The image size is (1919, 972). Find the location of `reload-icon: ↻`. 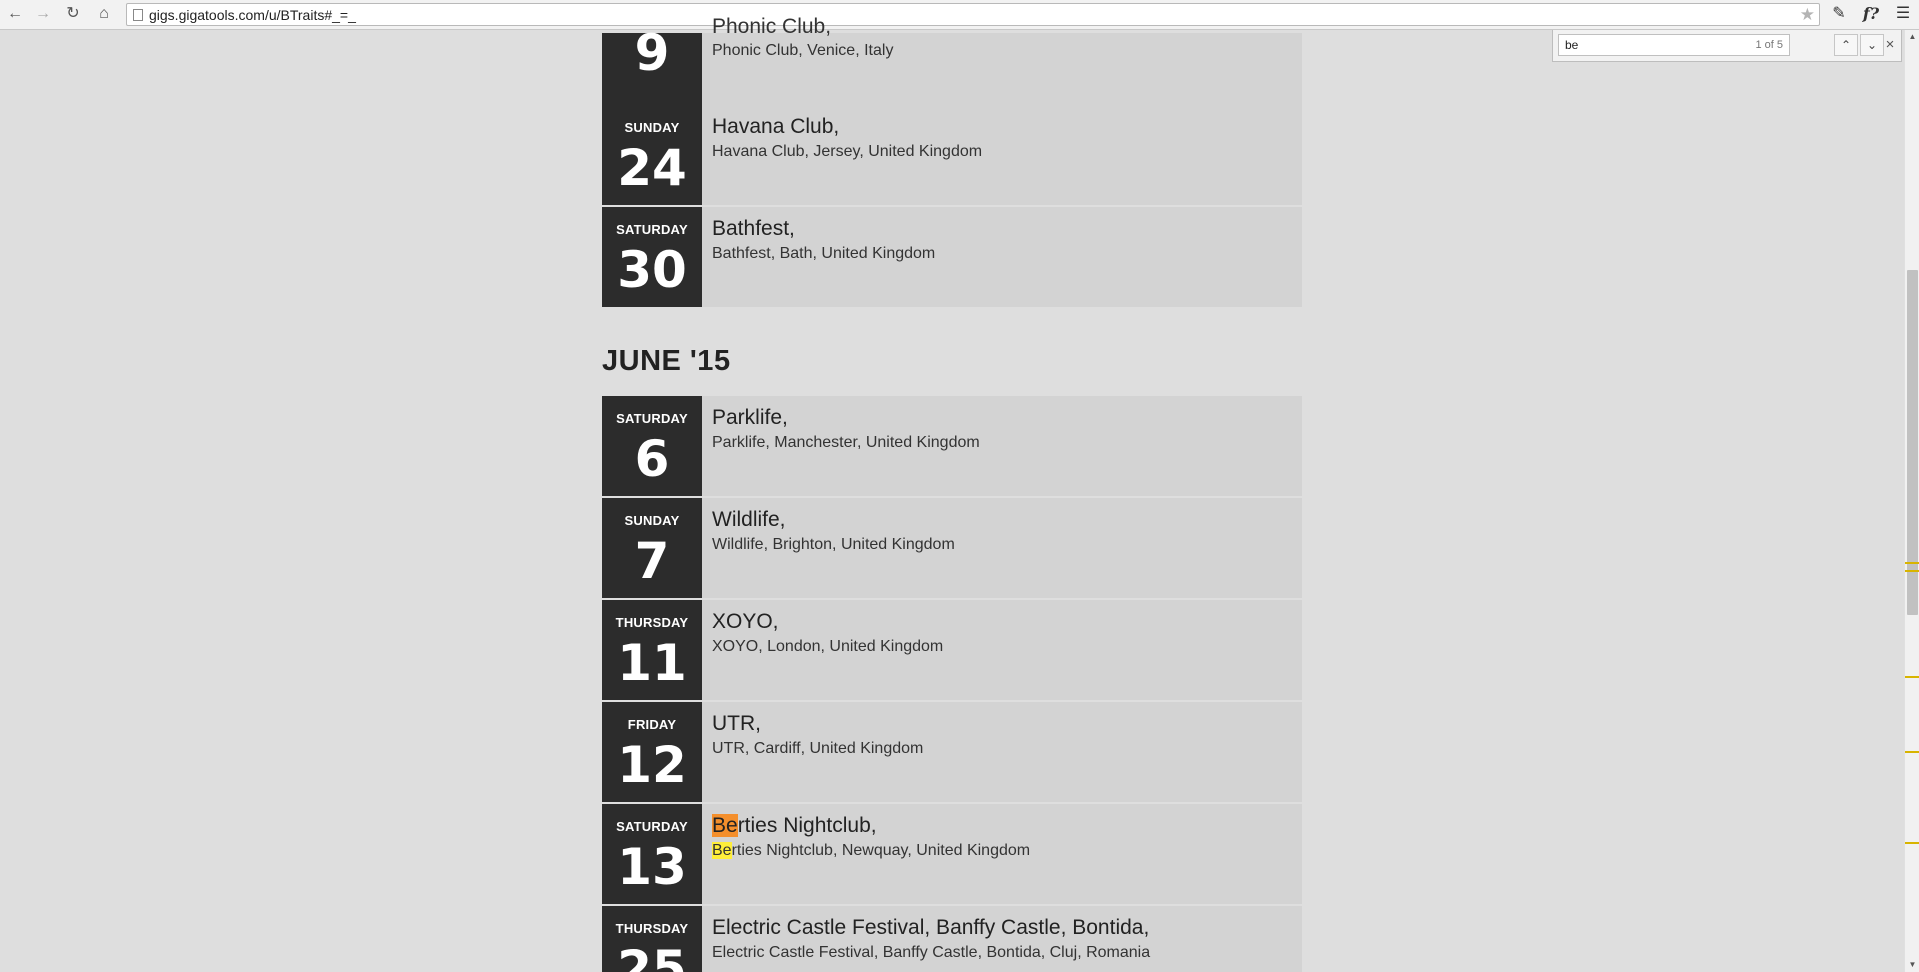

reload-icon: ↻ is located at coordinates (73, 14).